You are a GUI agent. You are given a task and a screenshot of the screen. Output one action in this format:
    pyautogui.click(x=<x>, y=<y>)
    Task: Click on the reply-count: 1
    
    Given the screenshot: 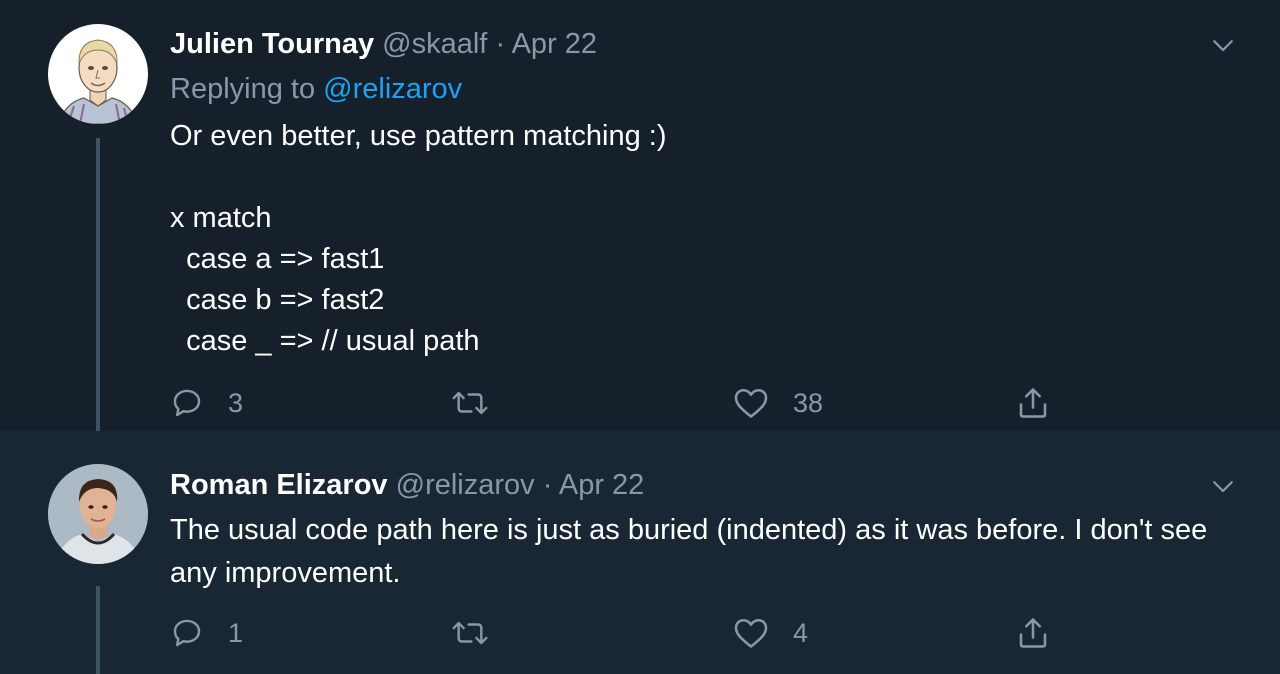 What is the action you would take?
    pyautogui.click(x=236, y=632)
    